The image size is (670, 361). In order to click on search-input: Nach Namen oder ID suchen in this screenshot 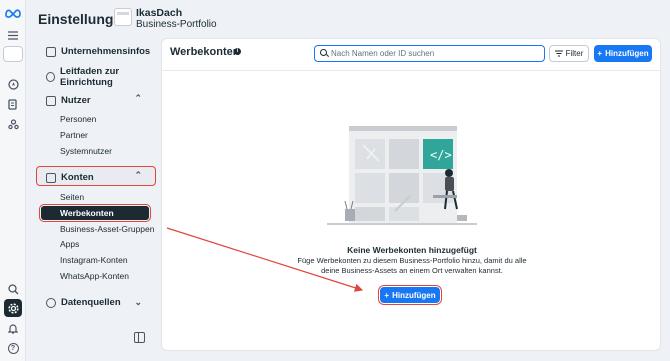, I will do `click(429, 53)`.